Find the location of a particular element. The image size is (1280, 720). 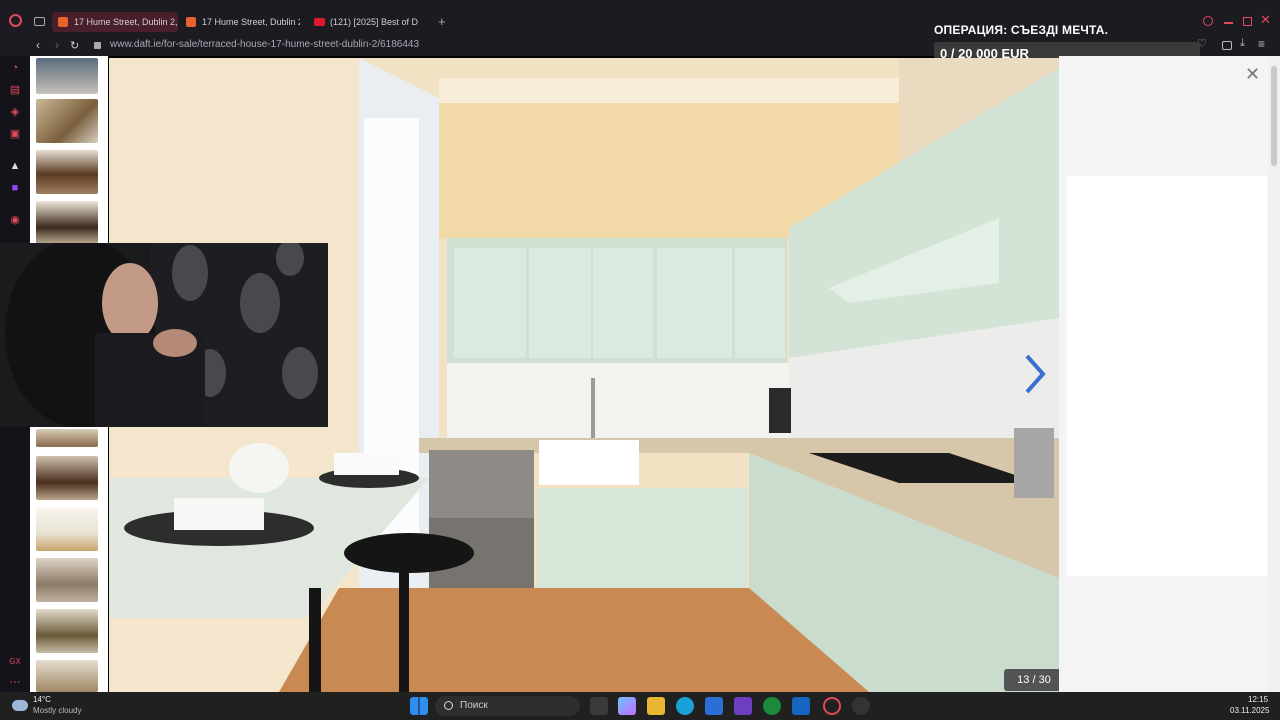

taskbar-search-placeholder: Поиск is located at coordinates (474, 705).